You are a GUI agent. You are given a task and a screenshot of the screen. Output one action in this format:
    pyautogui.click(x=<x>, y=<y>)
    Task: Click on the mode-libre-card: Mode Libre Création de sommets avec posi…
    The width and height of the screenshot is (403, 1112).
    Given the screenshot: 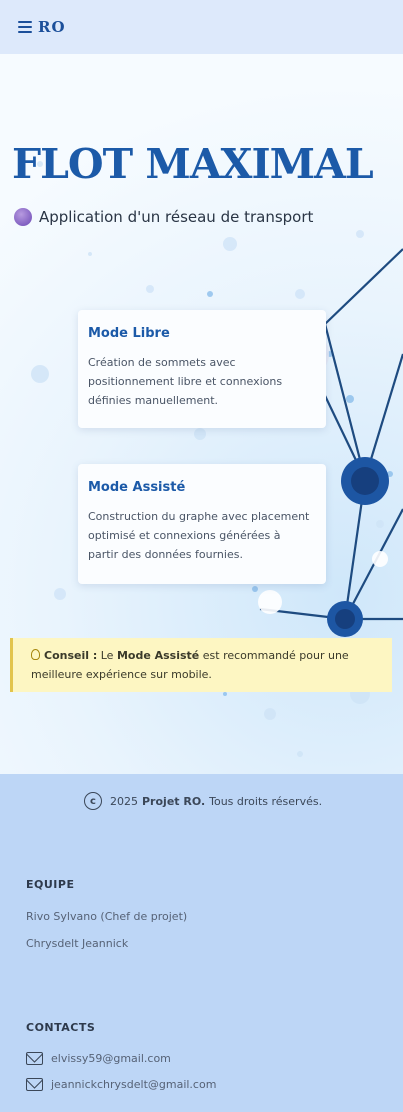 What is the action you would take?
    pyautogui.click(x=202, y=369)
    